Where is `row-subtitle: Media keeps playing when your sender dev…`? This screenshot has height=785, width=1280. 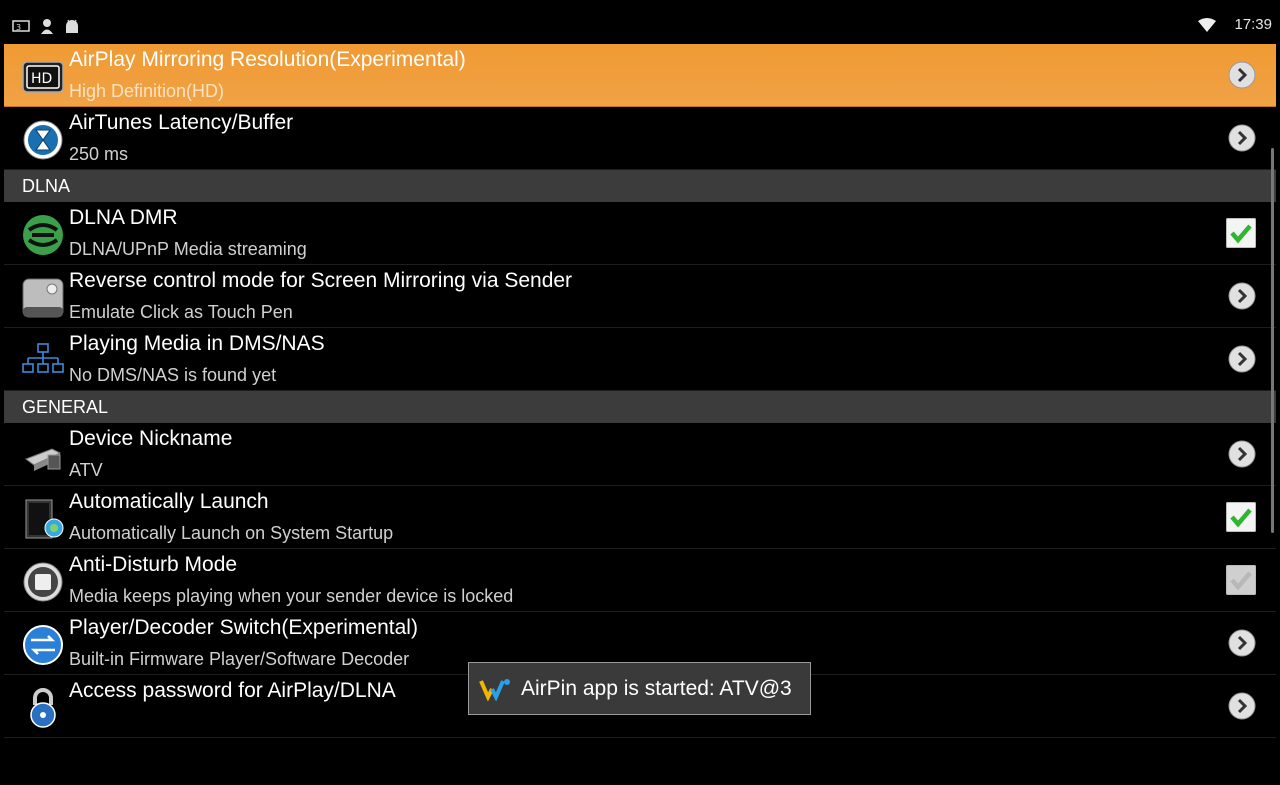 row-subtitle: Media keeps playing when your sender dev… is located at coordinates (291, 596).